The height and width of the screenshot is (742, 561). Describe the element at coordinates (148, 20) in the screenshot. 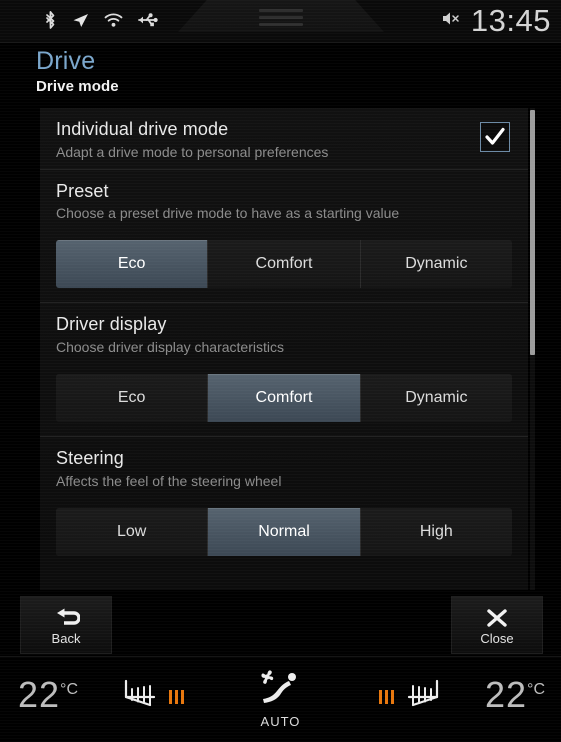

I see `usb-icon` at that location.